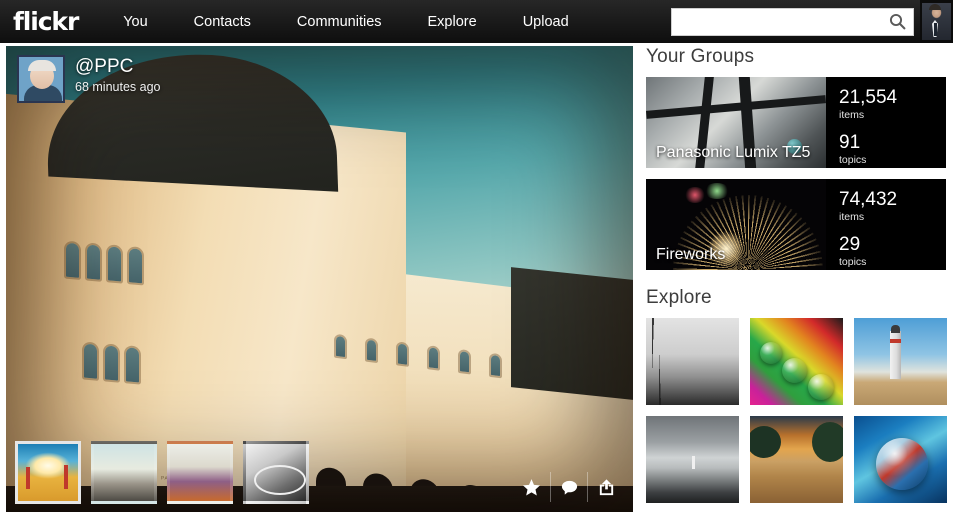 This screenshot has width=953, height=518. I want to click on explore-photo-blue-glass-sphere, so click(900, 459).